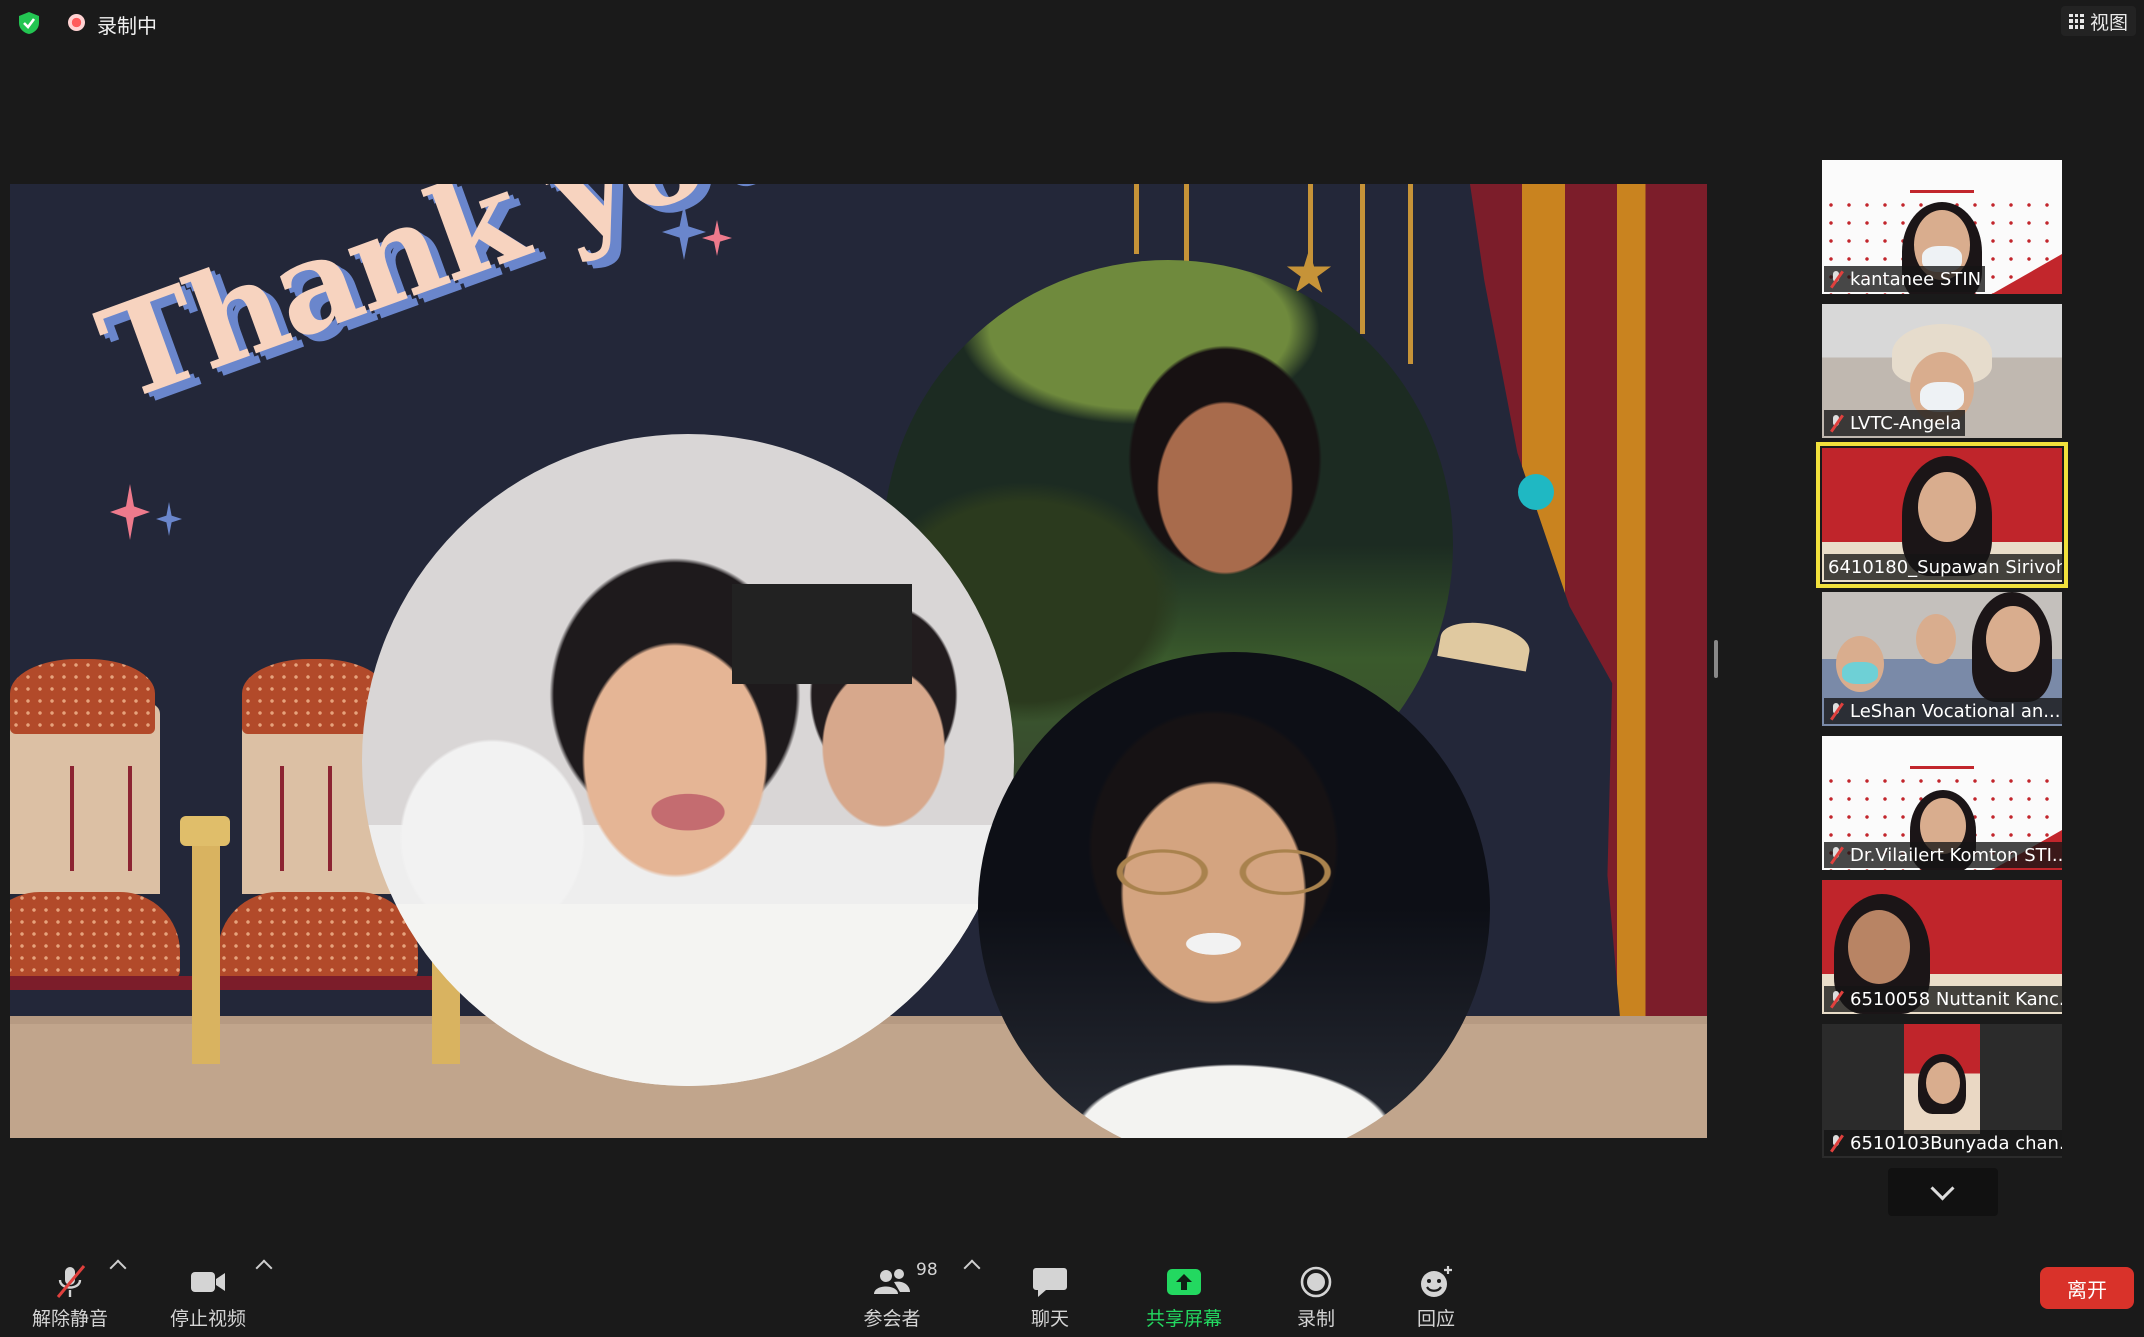 The height and width of the screenshot is (1337, 2144). What do you see at coordinates (1184, 1282) in the screenshot?
I see `share-screen-icon` at bounding box center [1184, 1282].